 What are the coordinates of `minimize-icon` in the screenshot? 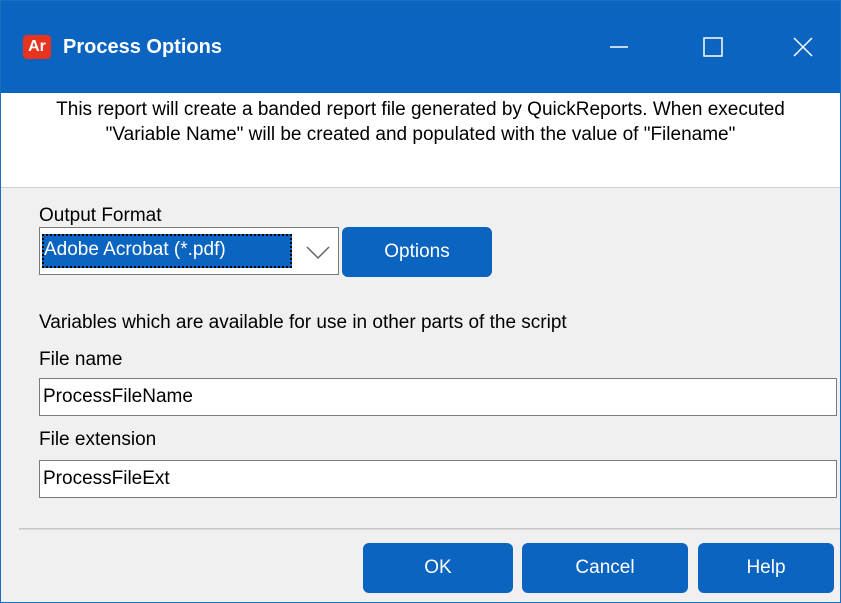 It's located at (619, 47).